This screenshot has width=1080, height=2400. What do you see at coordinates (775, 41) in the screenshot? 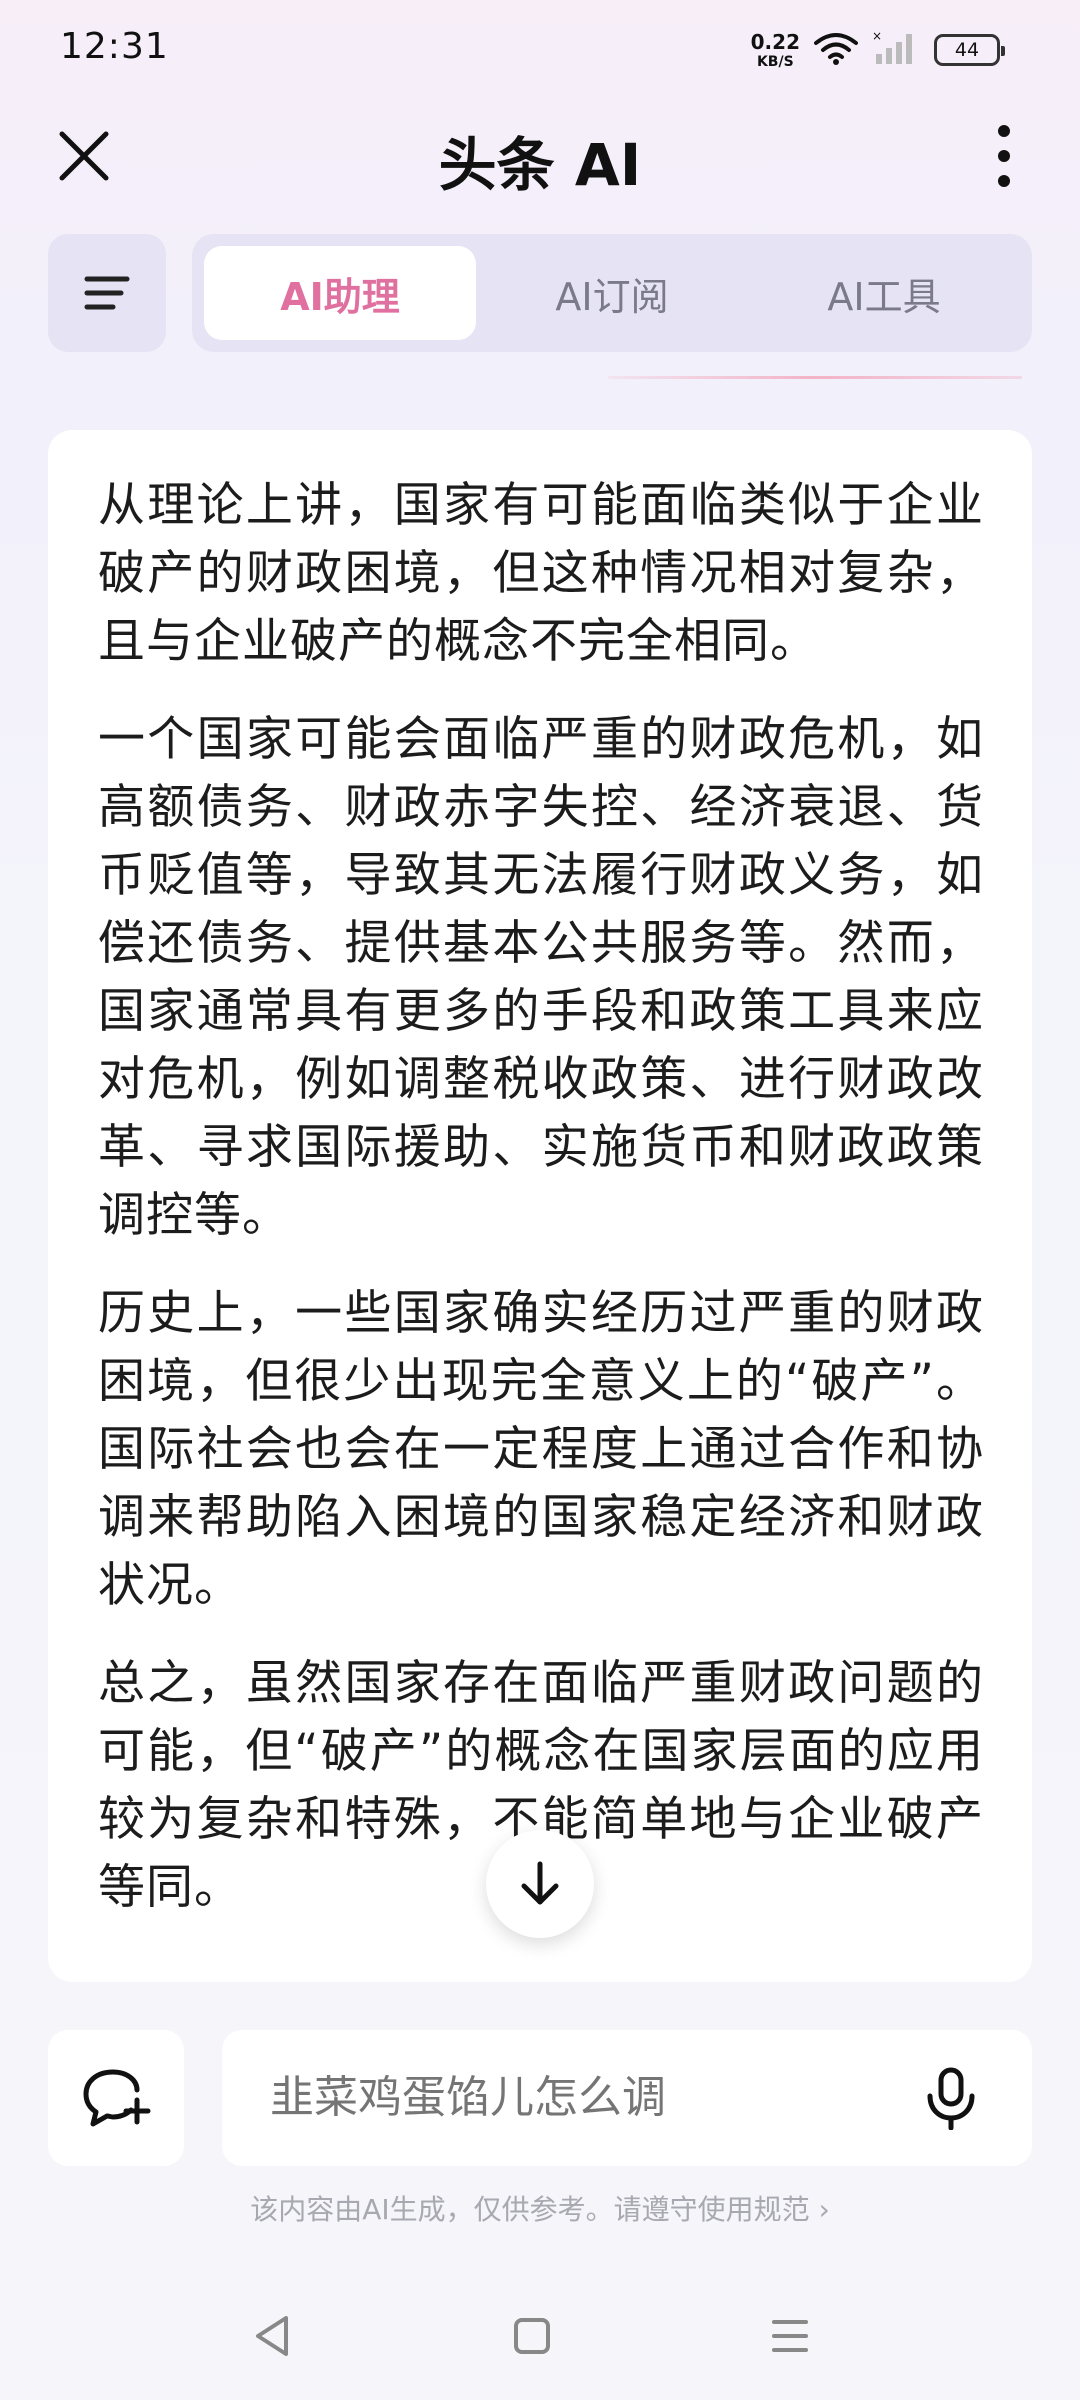
I see `network-speed-value: 0.22` at bounding box center [775, 41].